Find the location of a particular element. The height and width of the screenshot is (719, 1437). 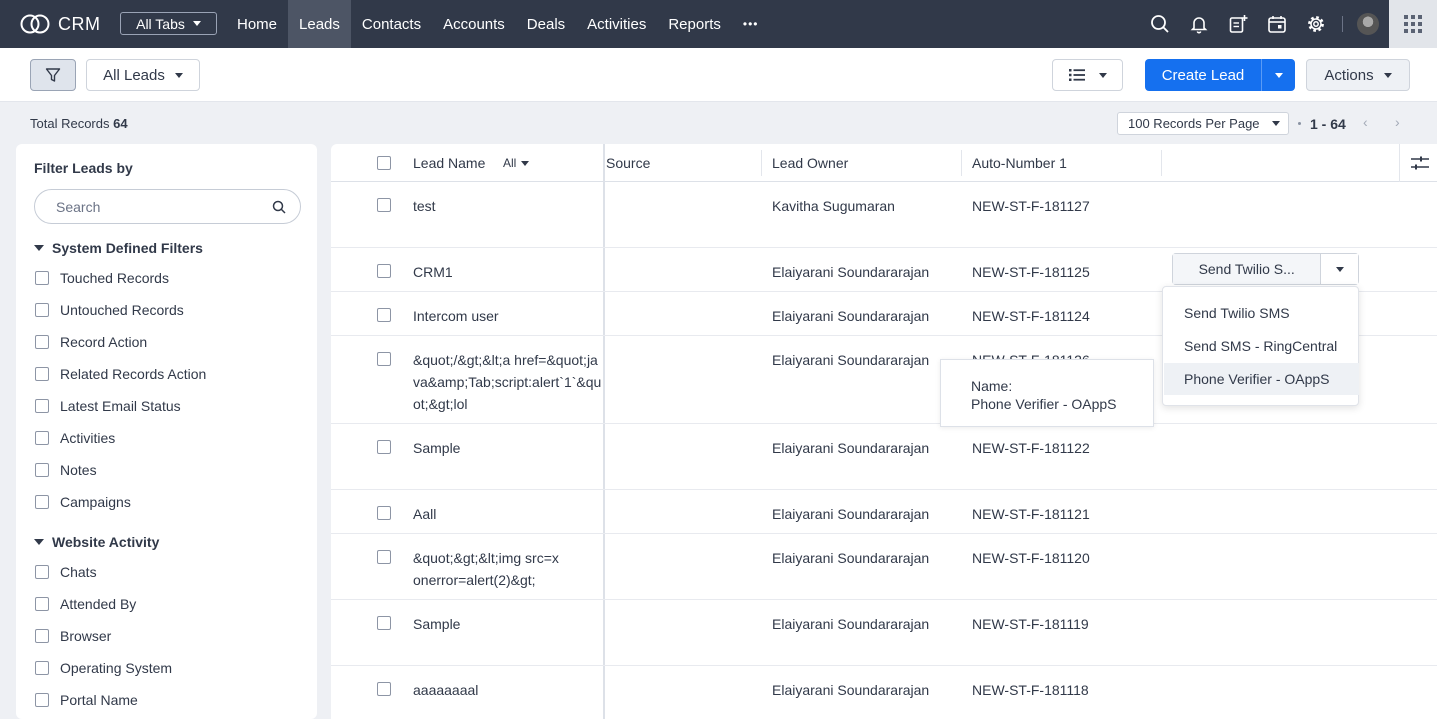

chevron-down-icon is located at coordinates (525, 163).